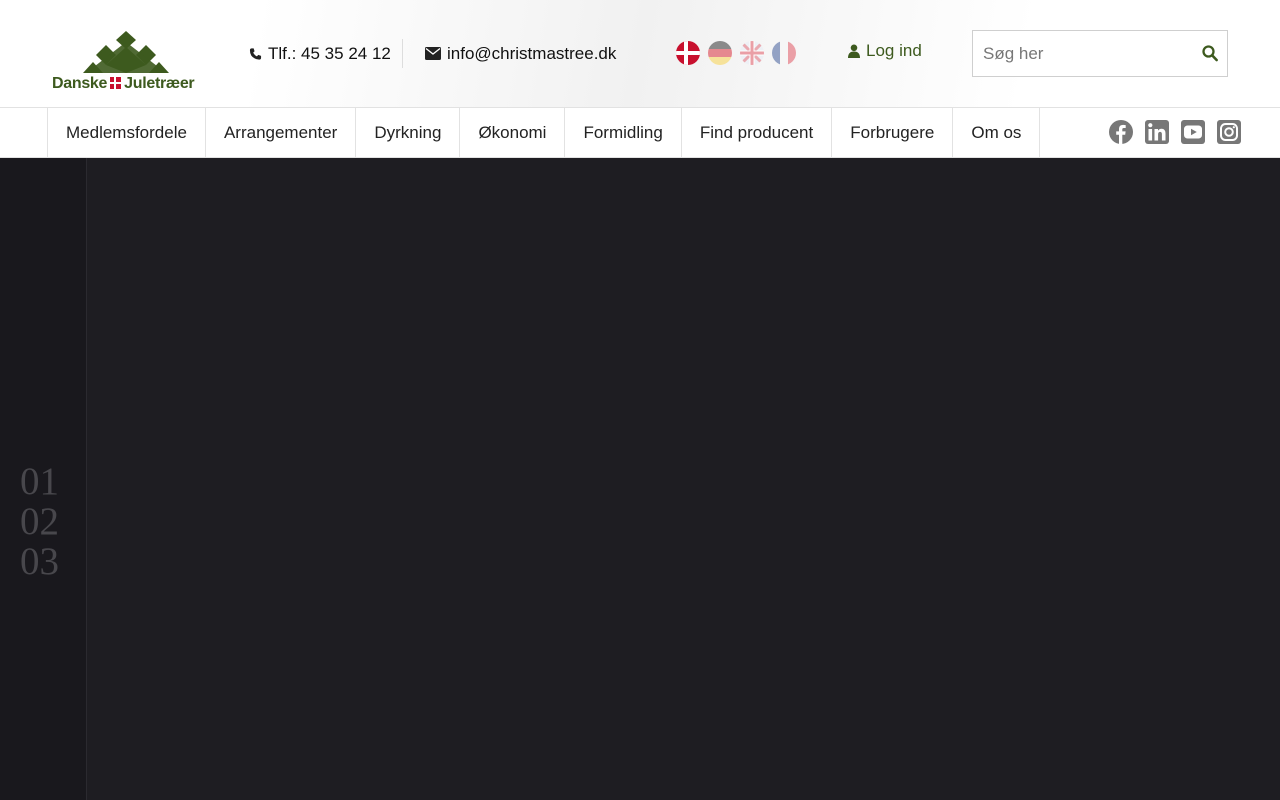  I want to click on email-link: info@christmastree.dk, so click(520, 53).